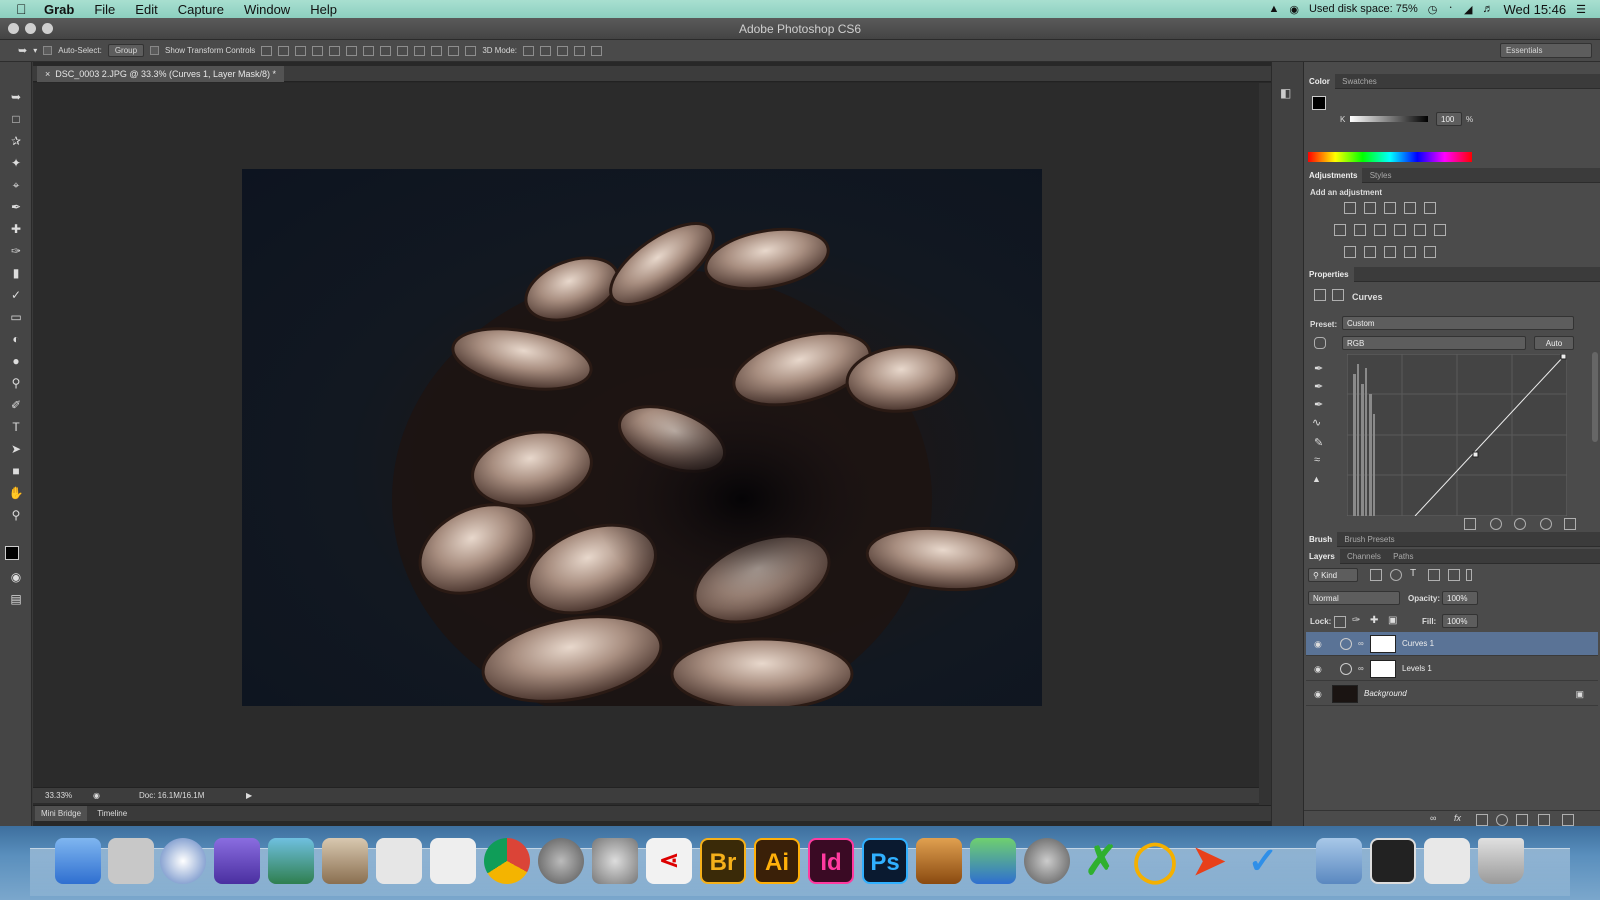  I want to click on k-value-input: 100, so click(1449, 119).